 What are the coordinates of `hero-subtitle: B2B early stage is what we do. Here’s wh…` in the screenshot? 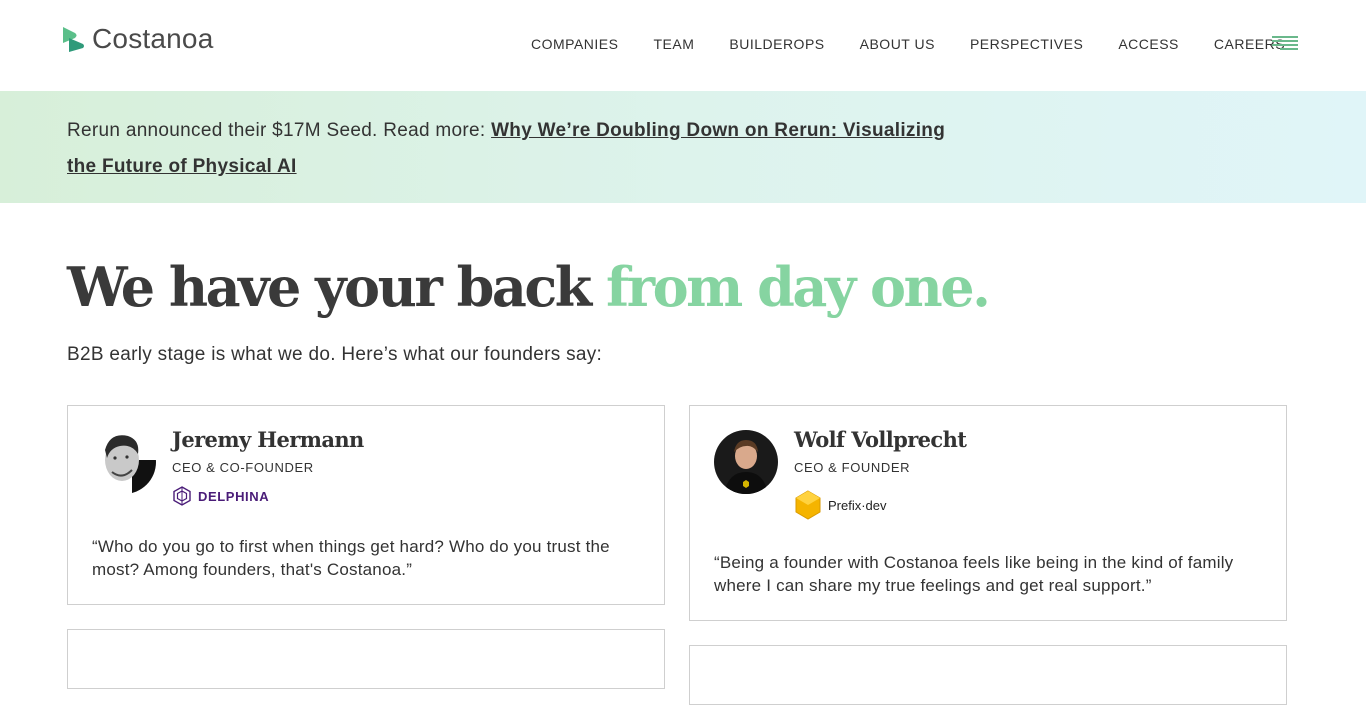 It's located at (335, 354).